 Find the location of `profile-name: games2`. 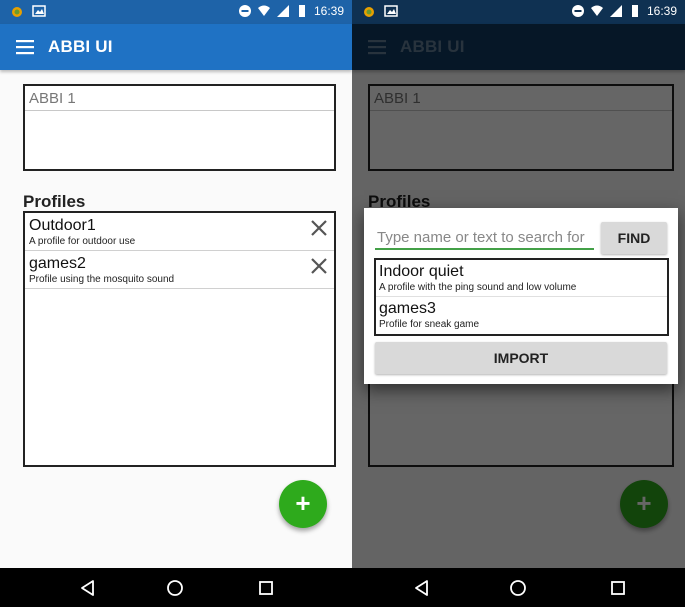

profile-name: games2 is located at coordinates (57, 263).